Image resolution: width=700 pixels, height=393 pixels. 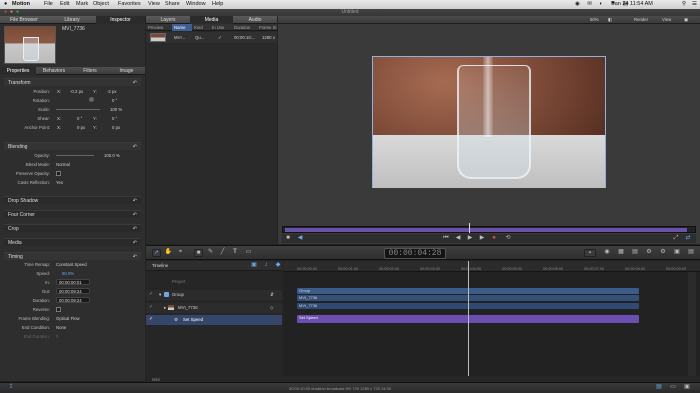 What do you see at coordinates (73, 300) in the screenshot?
I see `duration-timecode-field: 00:00:09:24` at bounding box center [73, 300].